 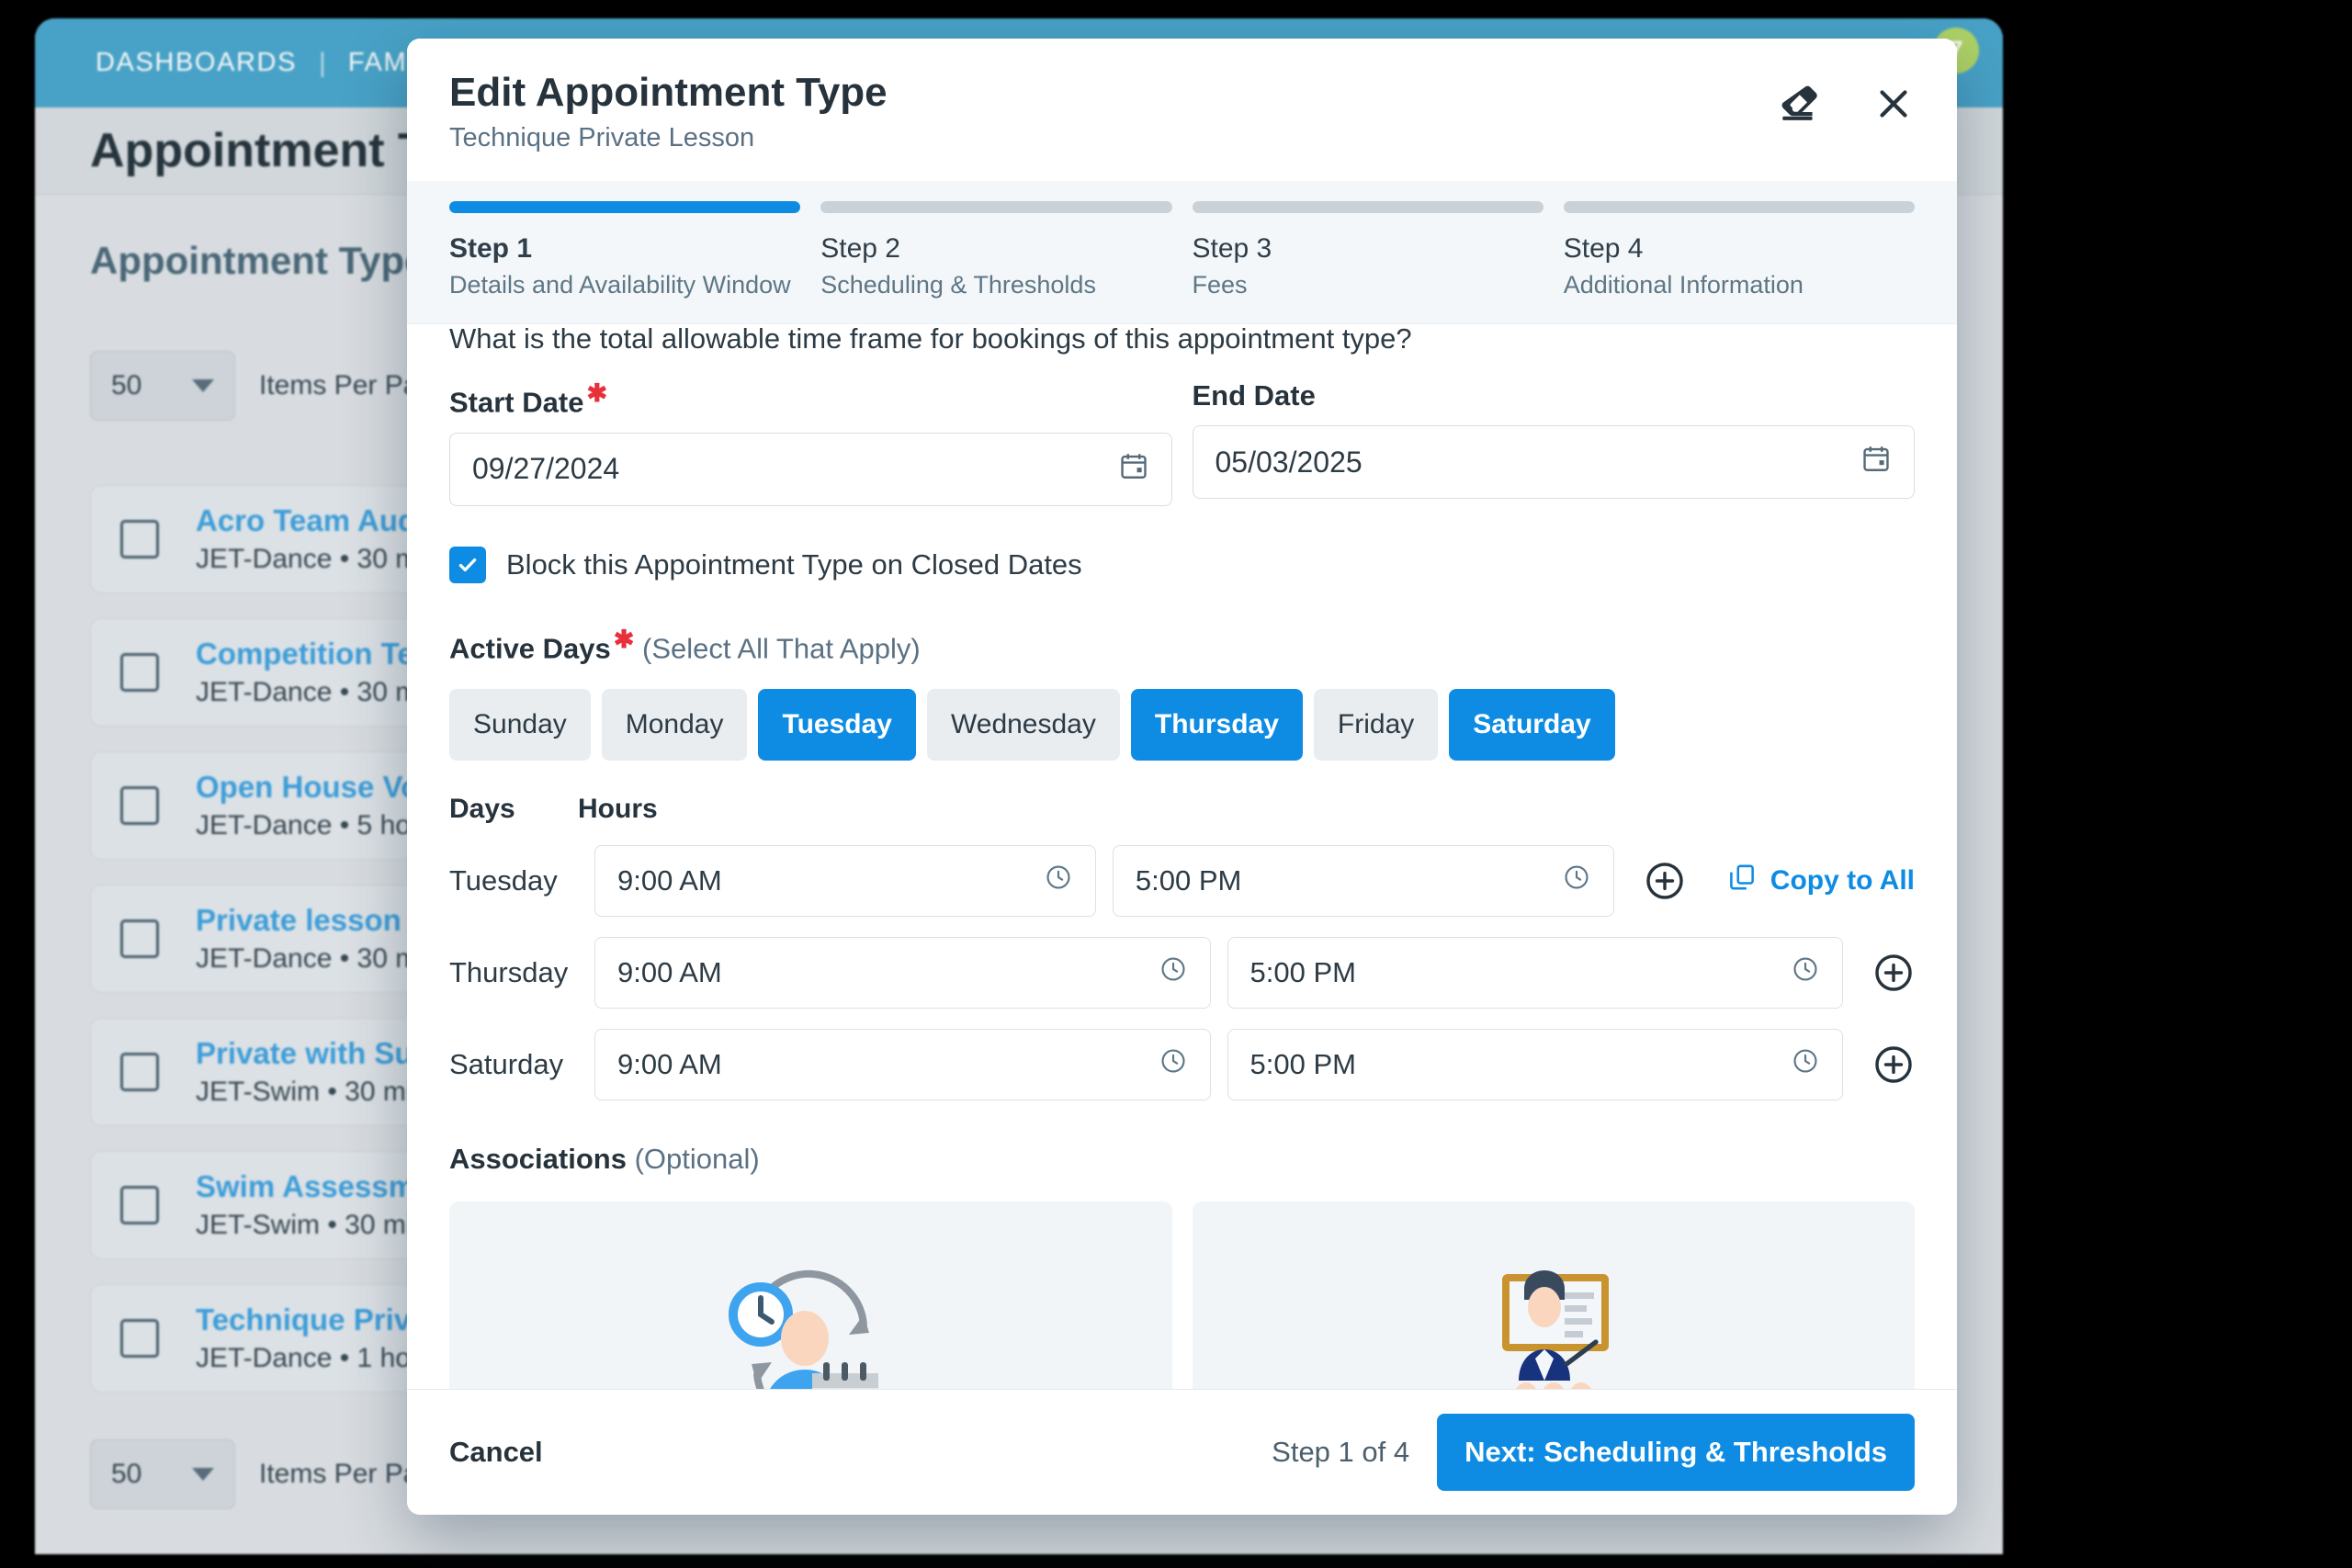 I want to click on step-of-label: Step 1 of 4, so click(x=1341, y=1452).